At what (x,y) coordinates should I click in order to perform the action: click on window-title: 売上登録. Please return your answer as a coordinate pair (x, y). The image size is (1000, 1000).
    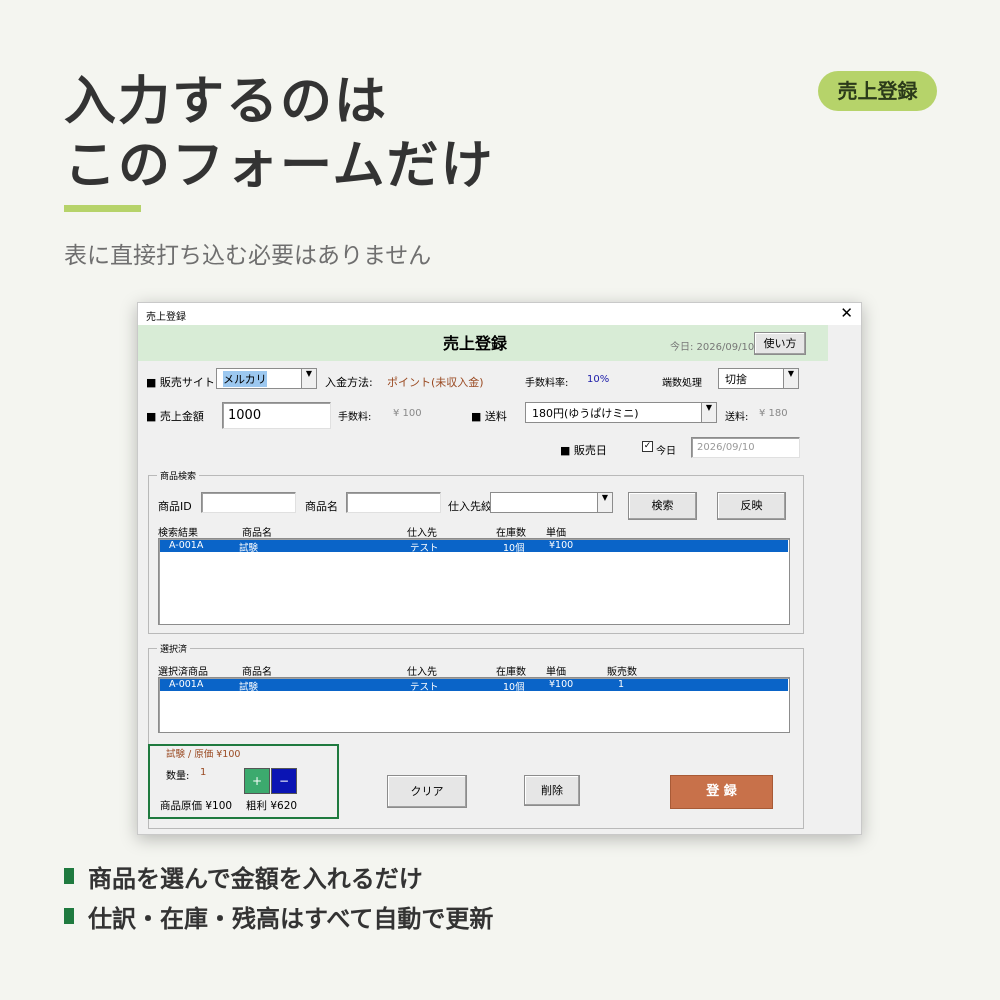
    Looking at the image, I should click on (166, 317).